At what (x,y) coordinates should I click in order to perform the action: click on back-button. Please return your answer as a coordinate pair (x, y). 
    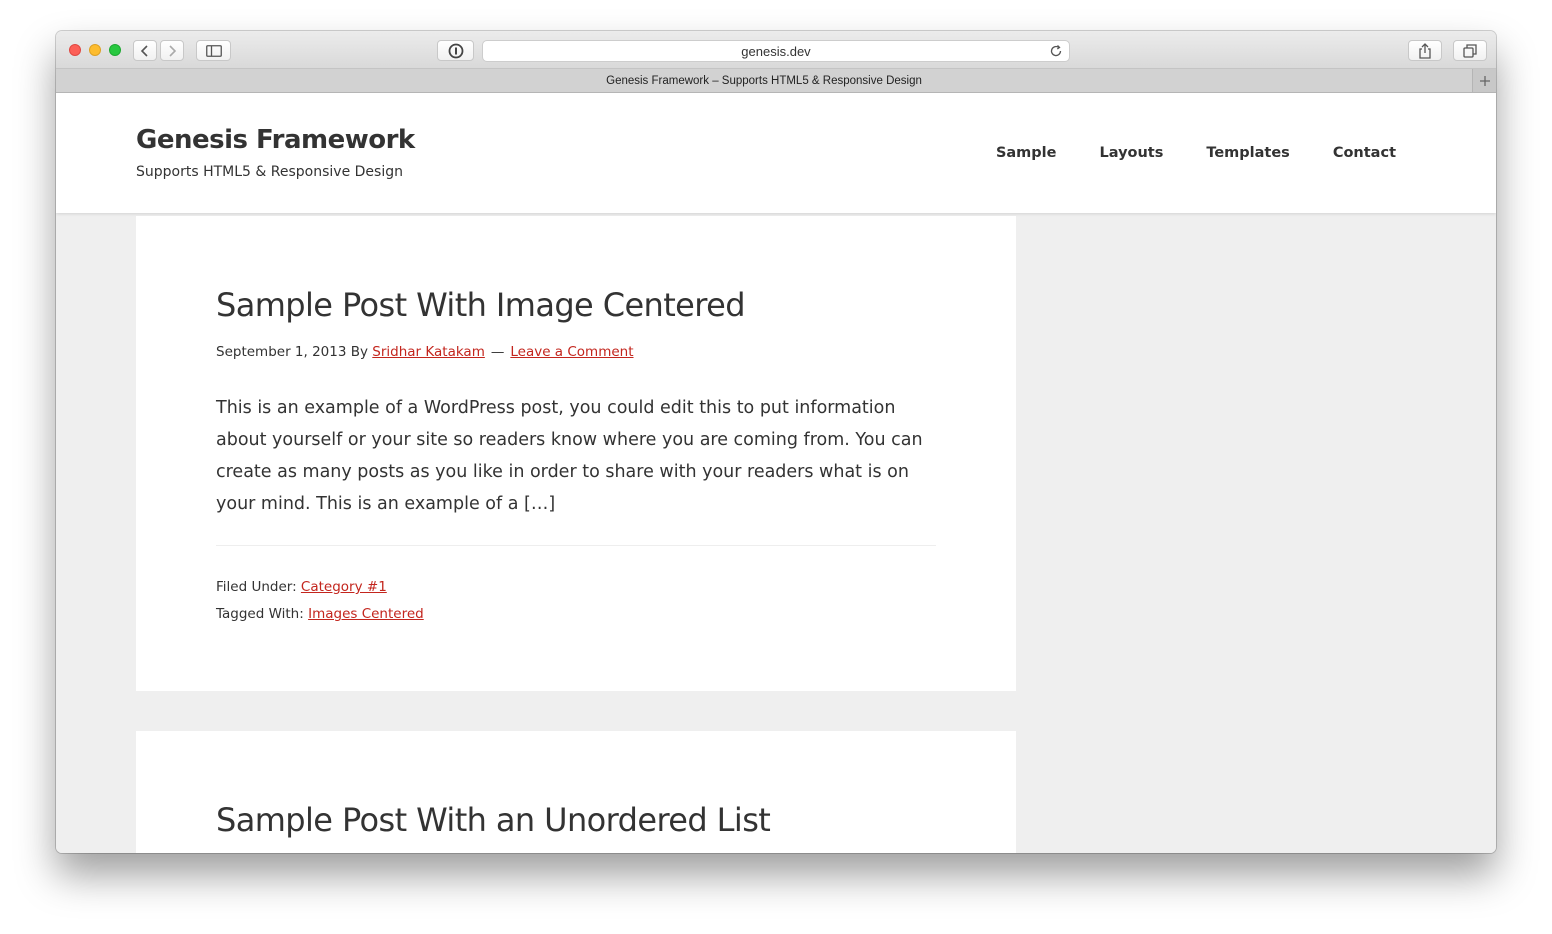
    Looking at the image, I should click on (145, 50).